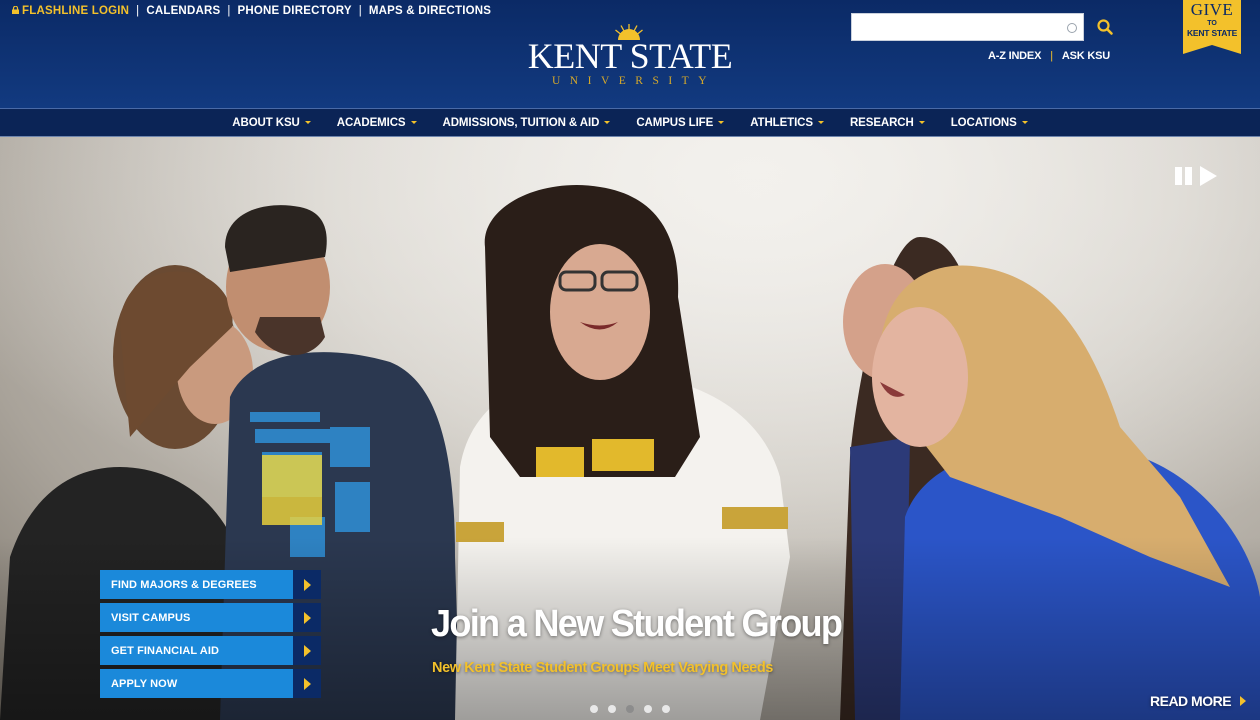  I want to click on visit-campus-button: VISIT CAMPUS, so click(210, 617).